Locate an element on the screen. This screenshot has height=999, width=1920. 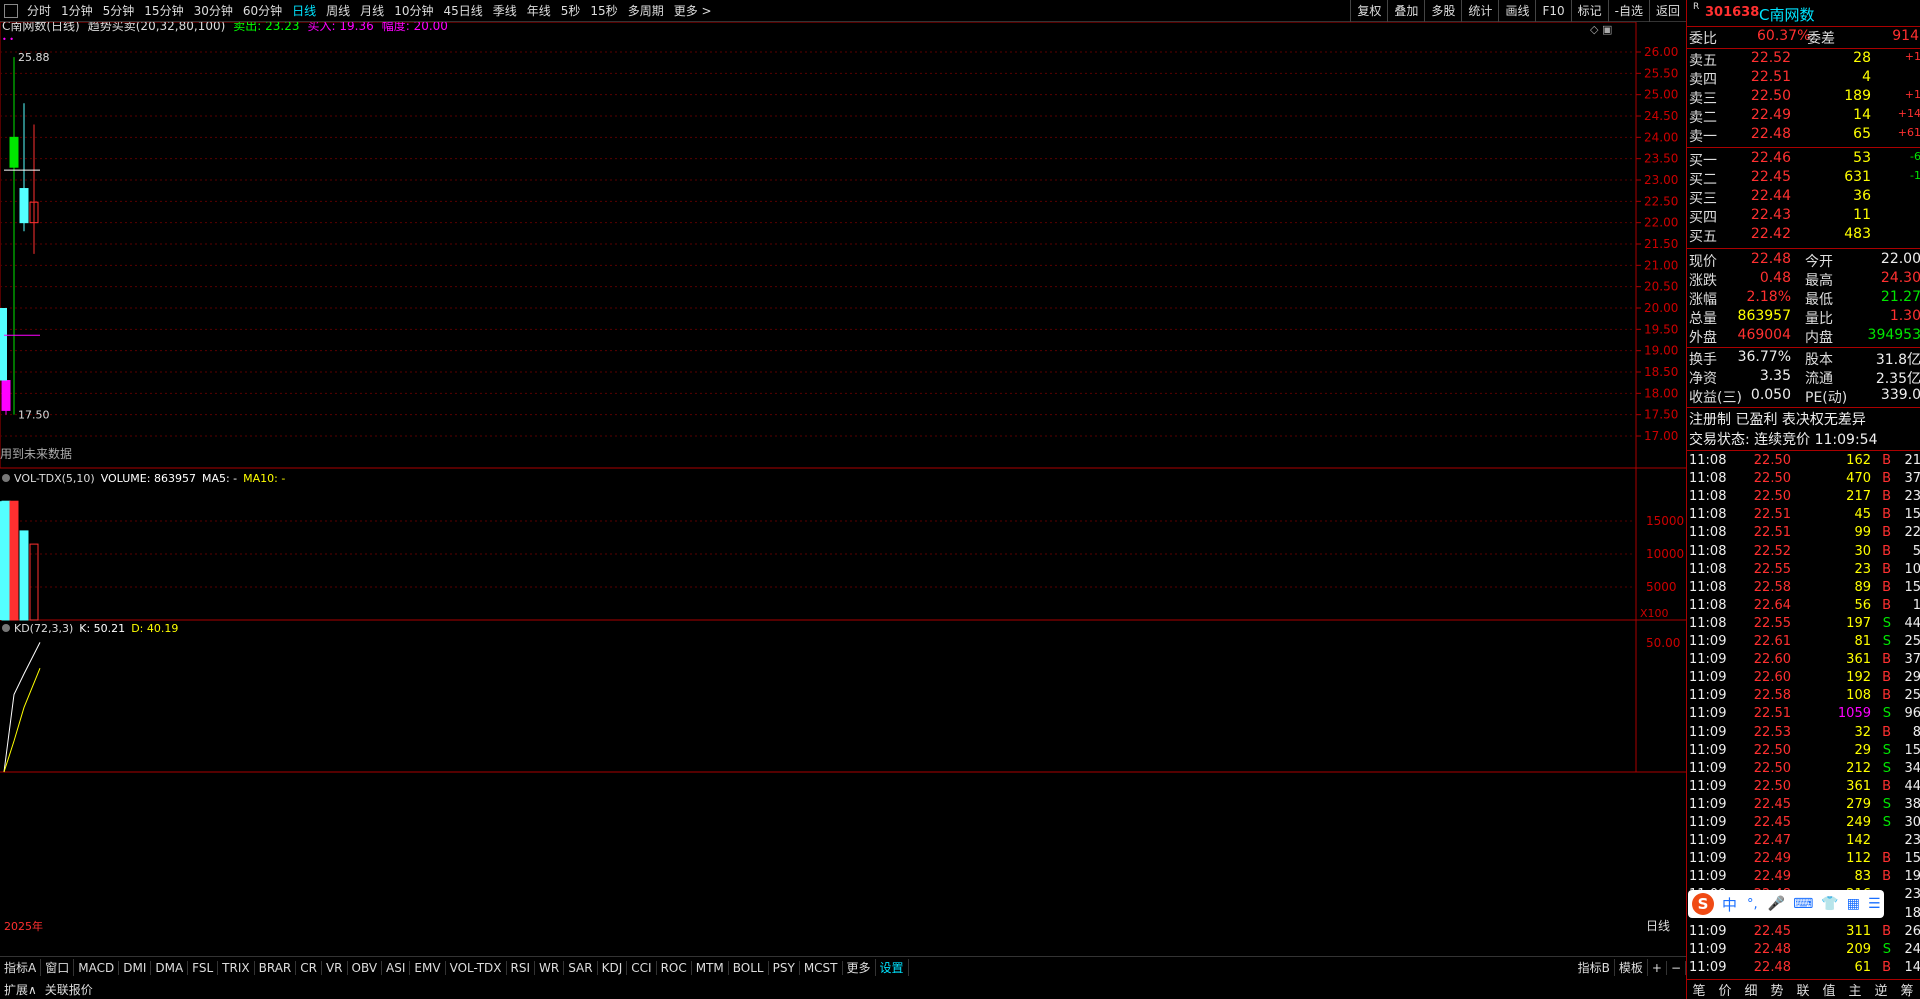
toolbar-button: F10 is located at coordinates (1552, 11).